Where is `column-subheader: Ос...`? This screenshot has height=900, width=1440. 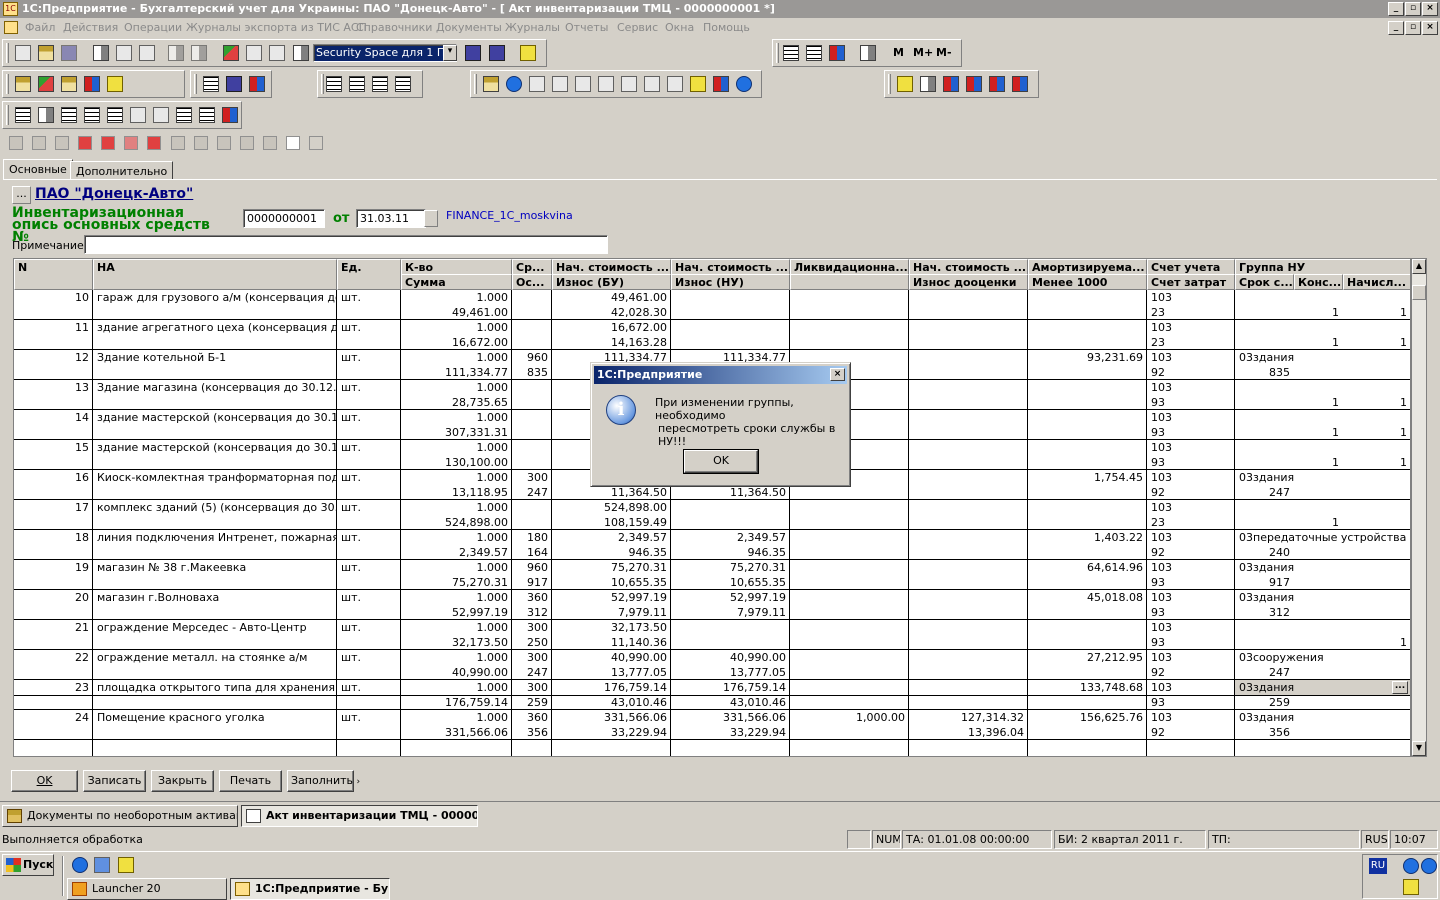
column-subheader: Ос... is located at coordinates (532, 282).